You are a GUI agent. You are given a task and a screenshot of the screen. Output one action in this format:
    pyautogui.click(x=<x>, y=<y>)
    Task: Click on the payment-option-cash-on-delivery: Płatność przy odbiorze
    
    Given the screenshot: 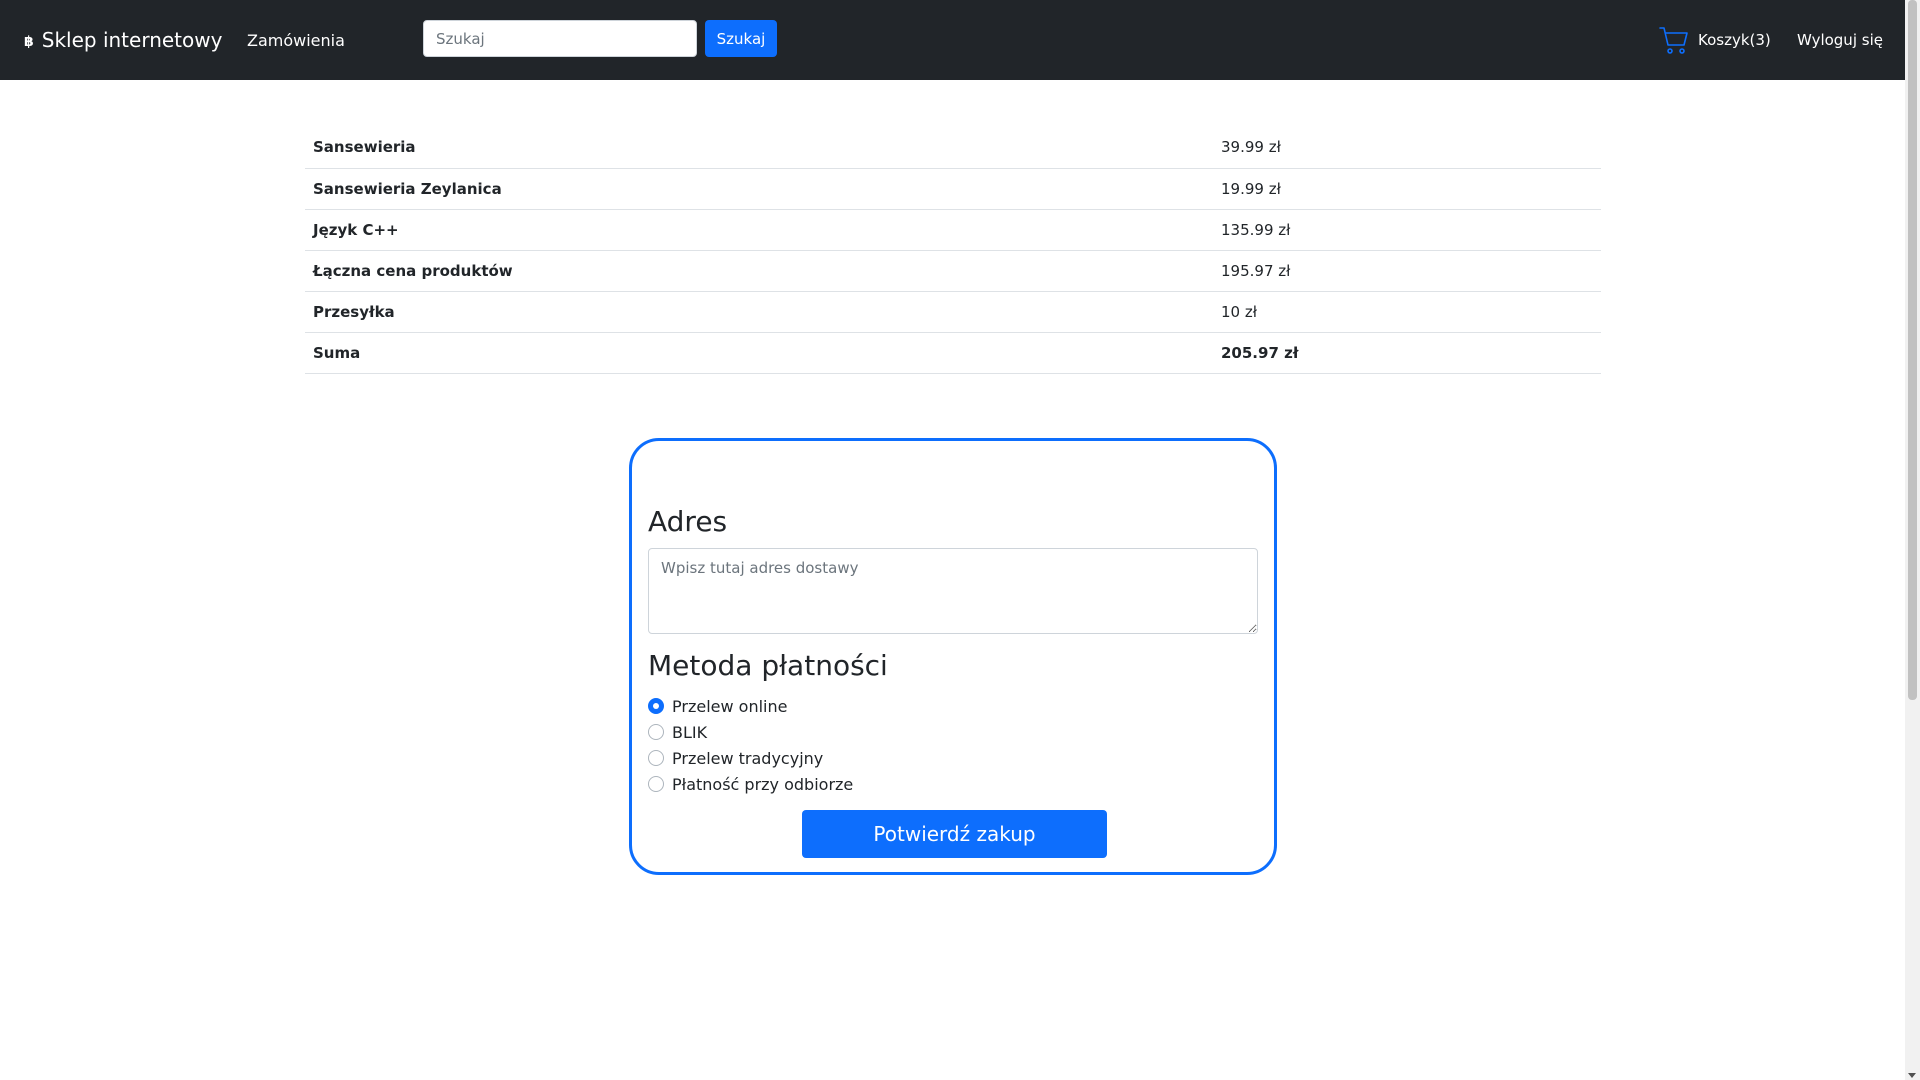 What is the action you would take?
    pyautogui.click(x=750, y=784)
    